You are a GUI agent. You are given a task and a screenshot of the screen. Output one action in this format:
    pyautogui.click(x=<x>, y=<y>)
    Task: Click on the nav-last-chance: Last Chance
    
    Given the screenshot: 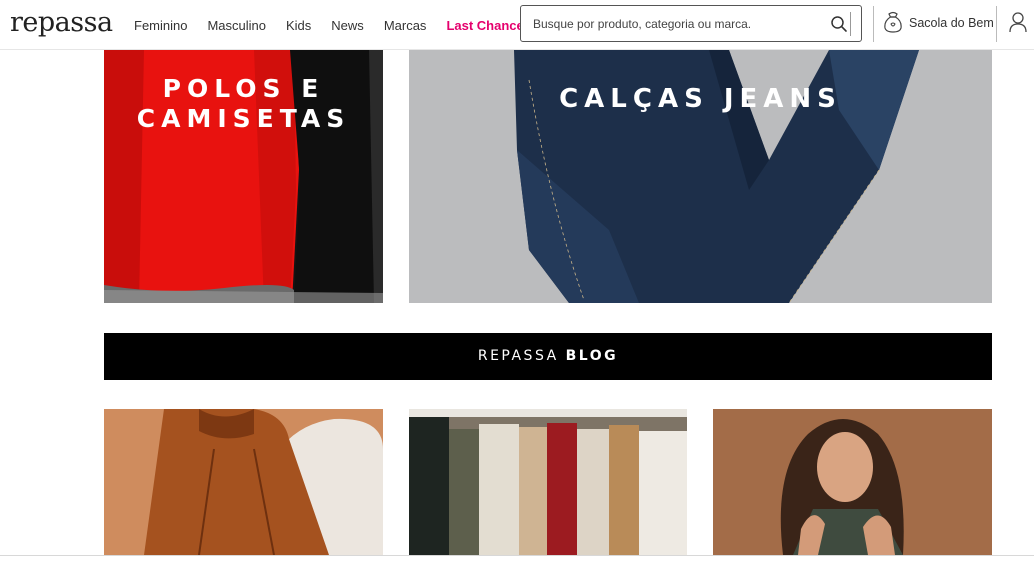 What is the action you would take?
    pyautogui.click(x=484, y=26)
    